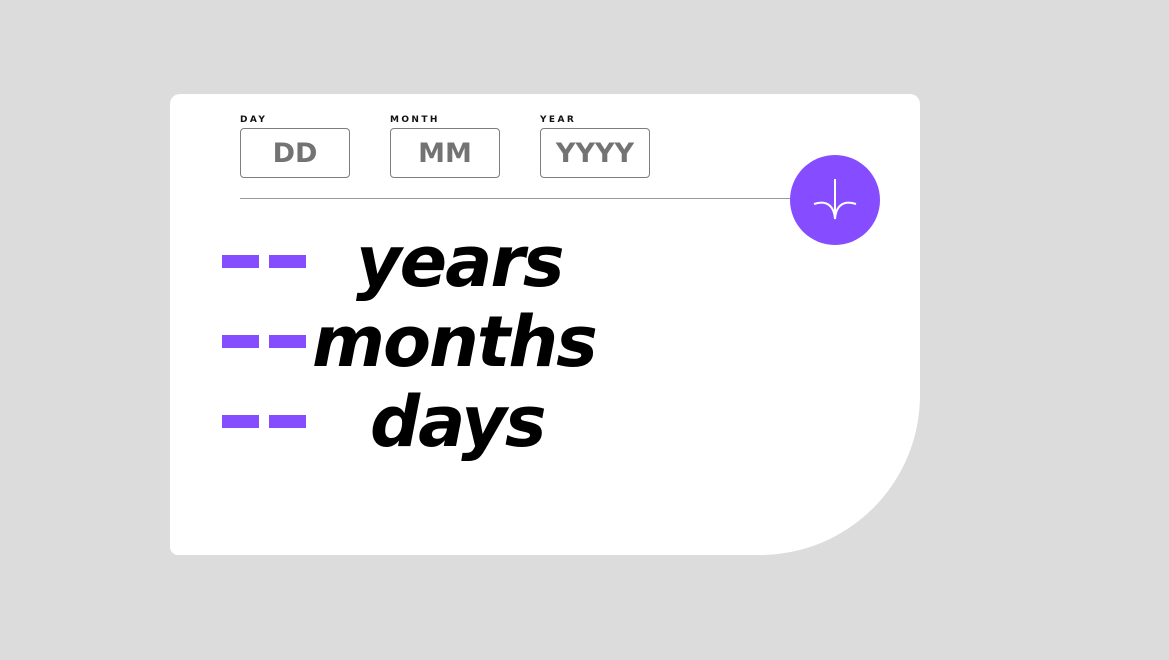 This screenshot has height=660, width=1169. I want to click on years-result: -- years, so click(520, 262).